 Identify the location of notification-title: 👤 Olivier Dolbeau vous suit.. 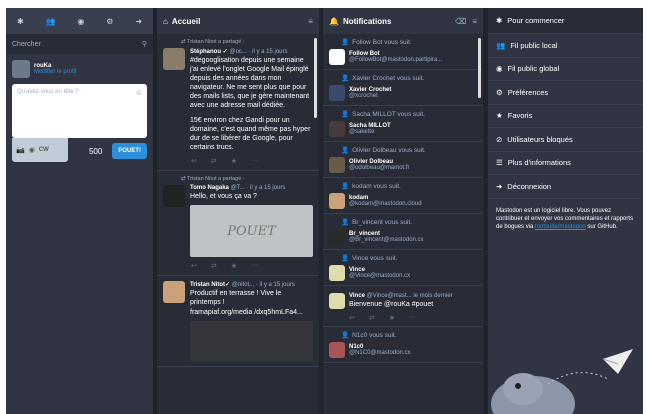
(383, 150).